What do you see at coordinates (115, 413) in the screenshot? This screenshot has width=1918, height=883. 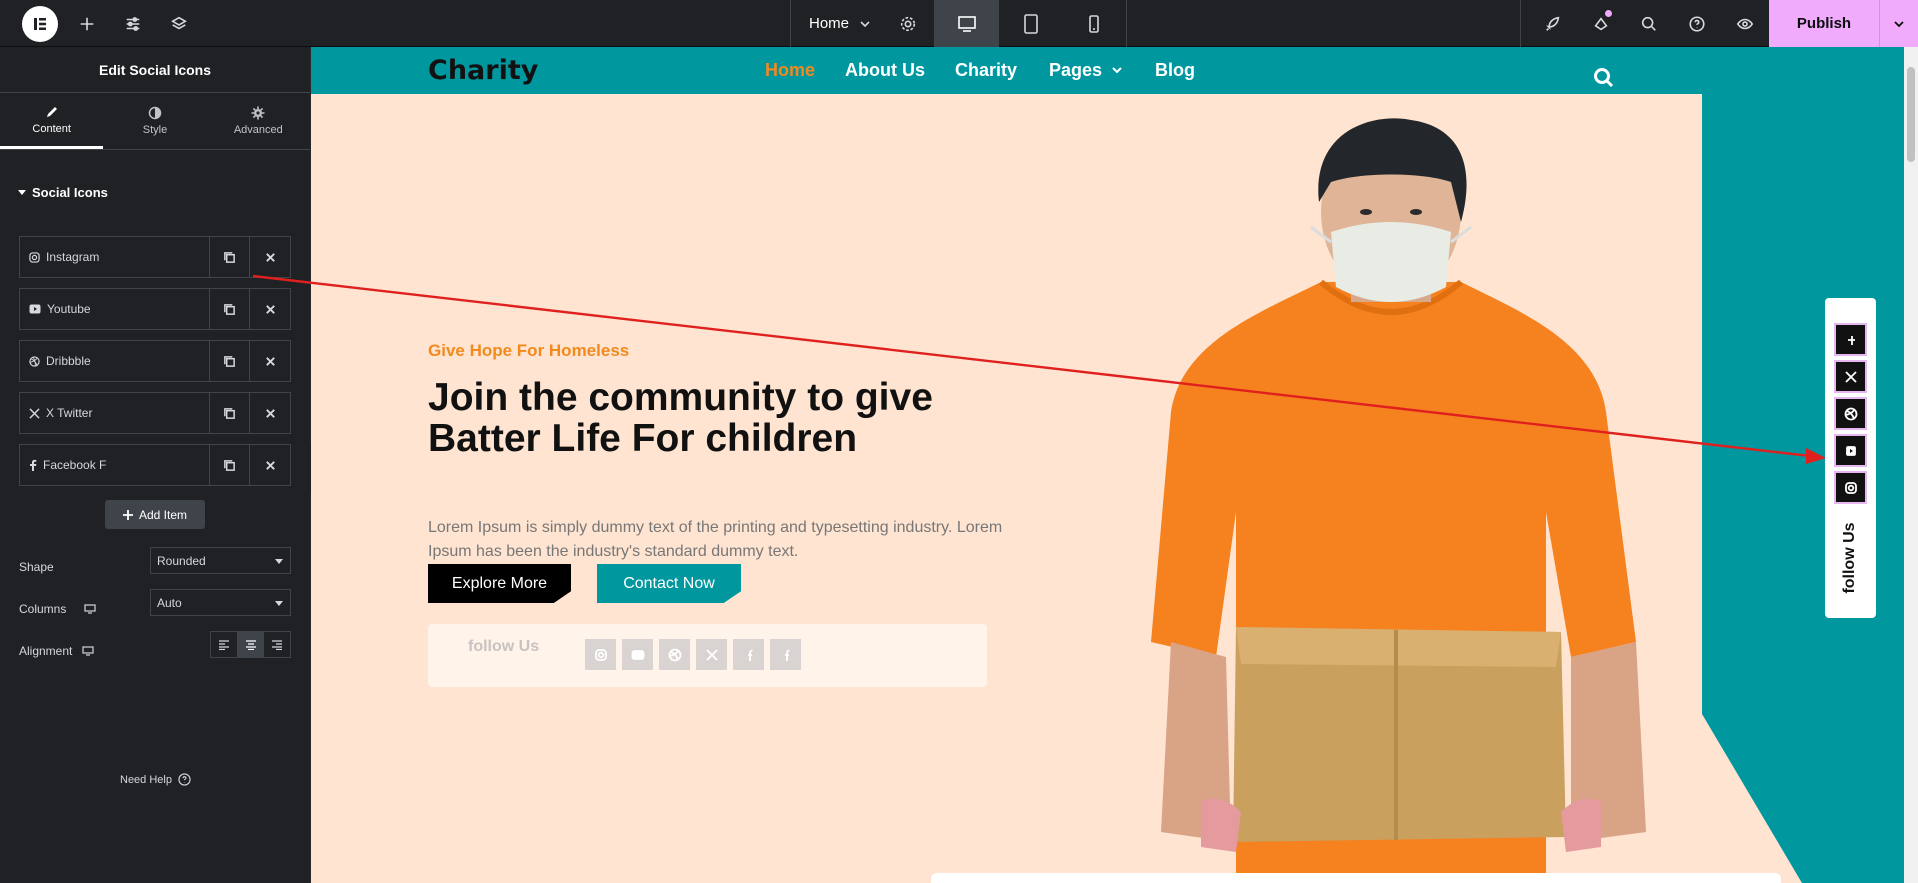 I see `repeater-item-title: X Twitter` at bounding box center [115, 413].